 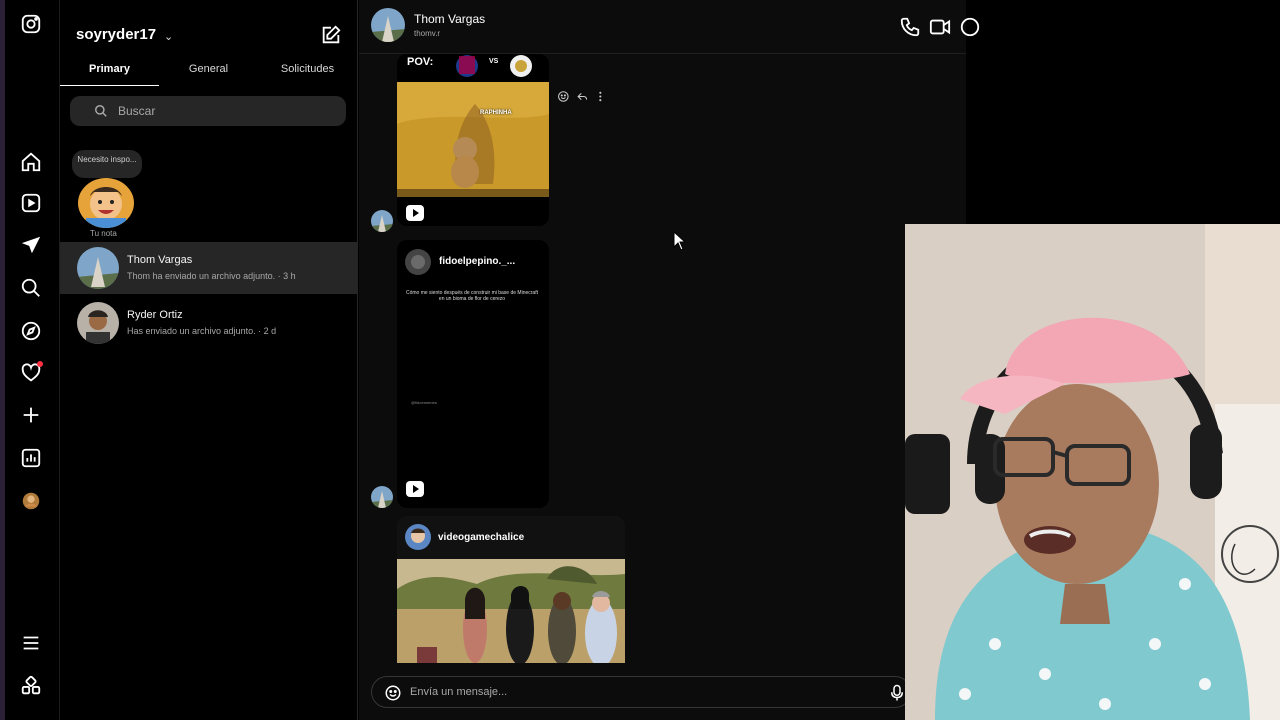 What do you see at coordinates (31, 245) in the screenshot?
I see `messages-icon` at bounding box center [31, 245].